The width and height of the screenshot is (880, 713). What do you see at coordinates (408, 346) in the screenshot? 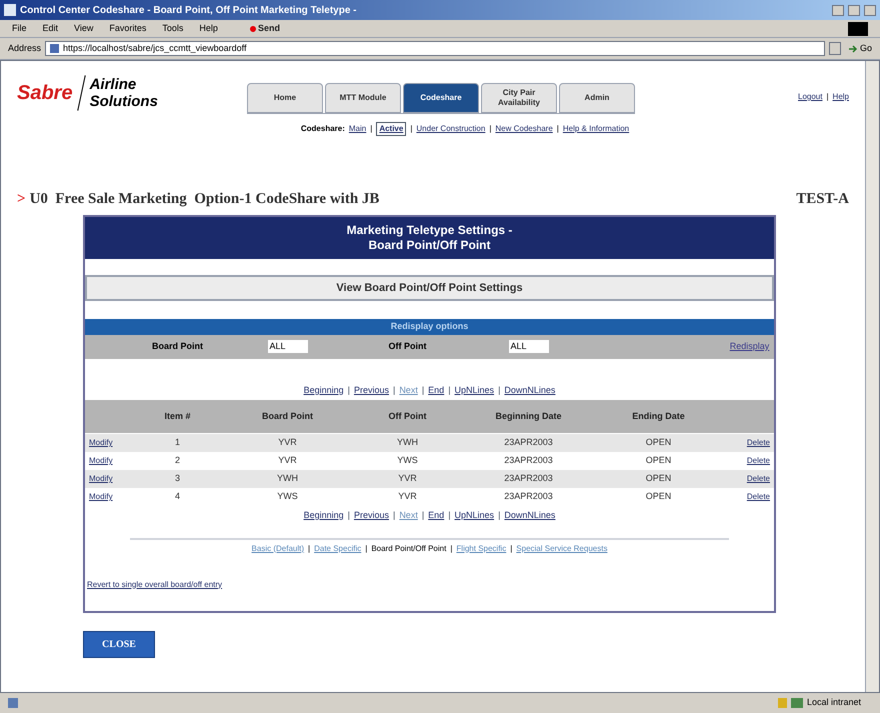
I see `off-point-label: Off Point` at bounding box center [408, 346].